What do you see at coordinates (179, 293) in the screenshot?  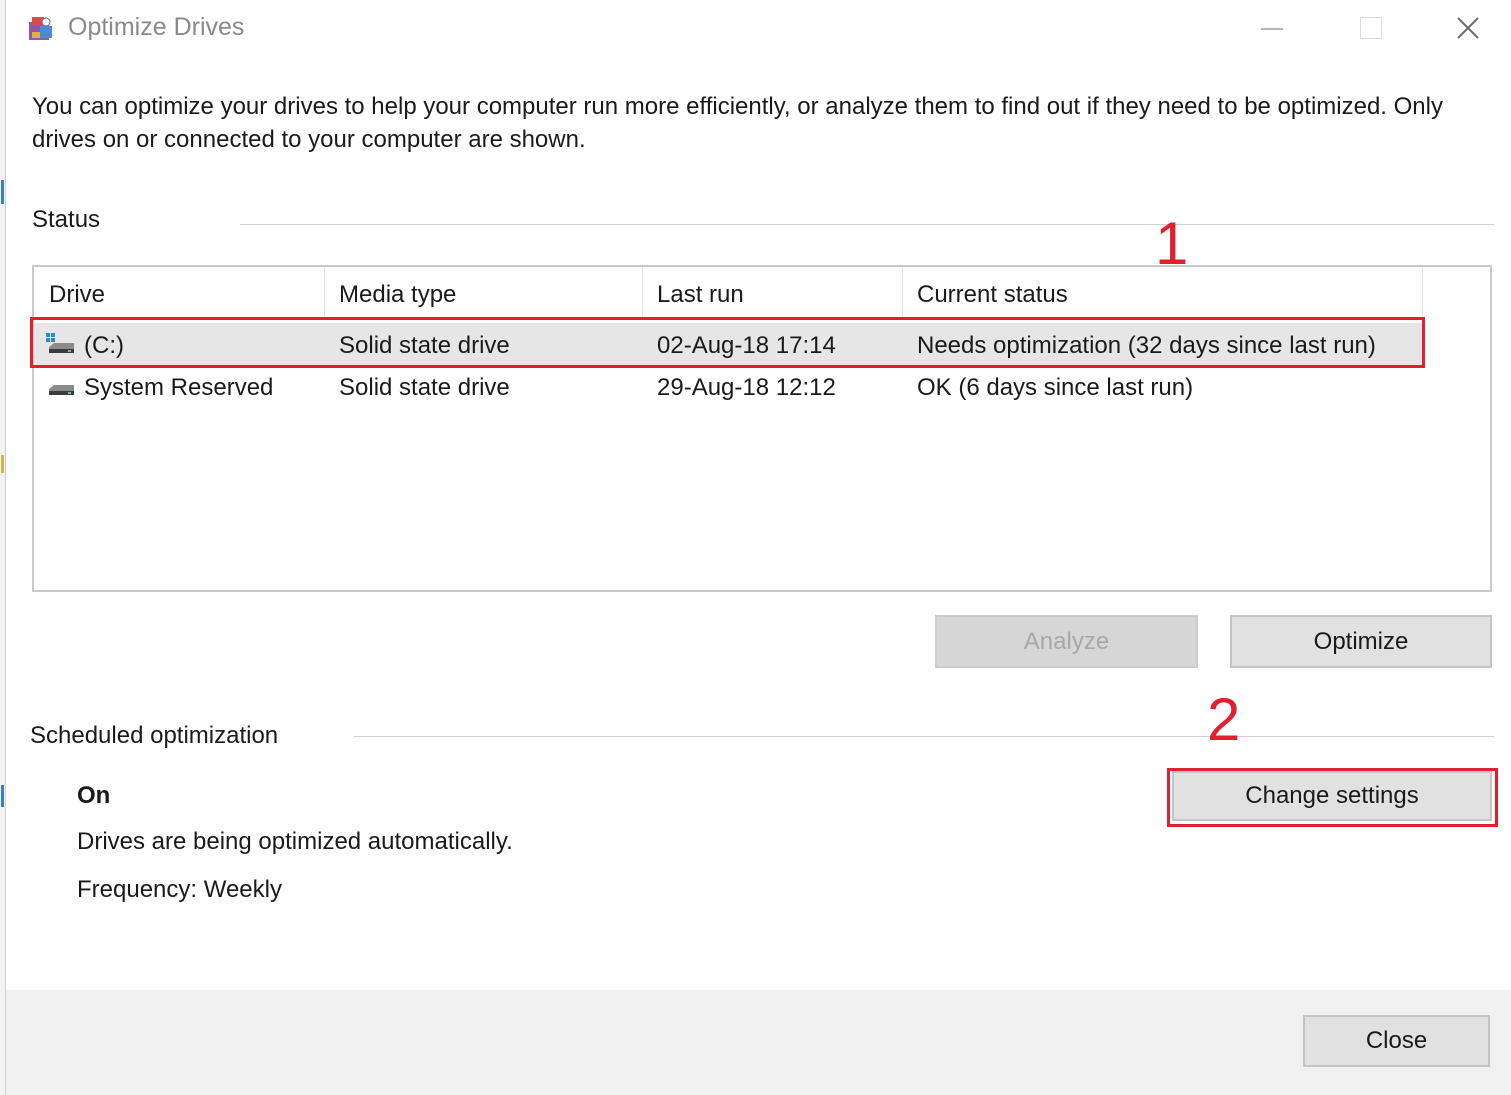 I see `column-header-drive: Drive` at bounding box center [179, 293].